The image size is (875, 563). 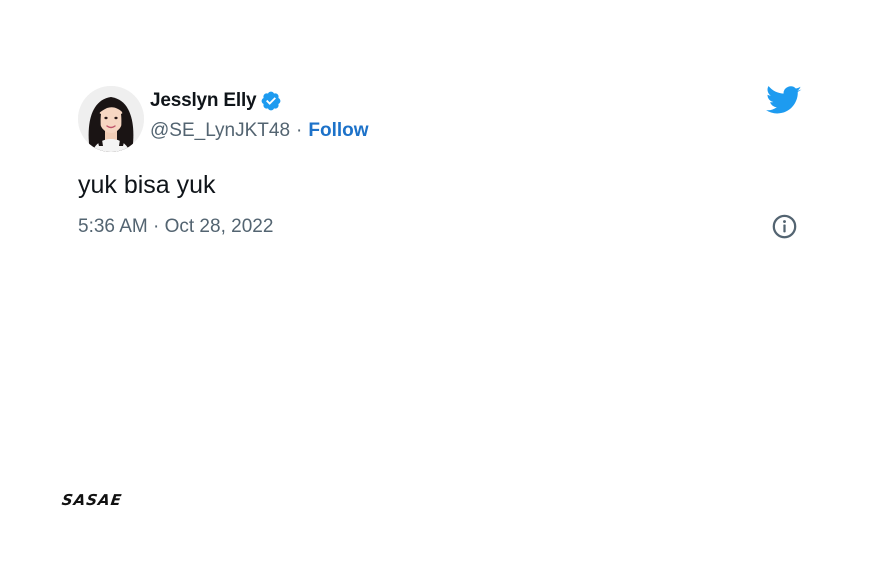 What do you see at coordinates (784, 101) in the screenshot?
I see `twitter-bird-icon` at bounding box center [784, 101].